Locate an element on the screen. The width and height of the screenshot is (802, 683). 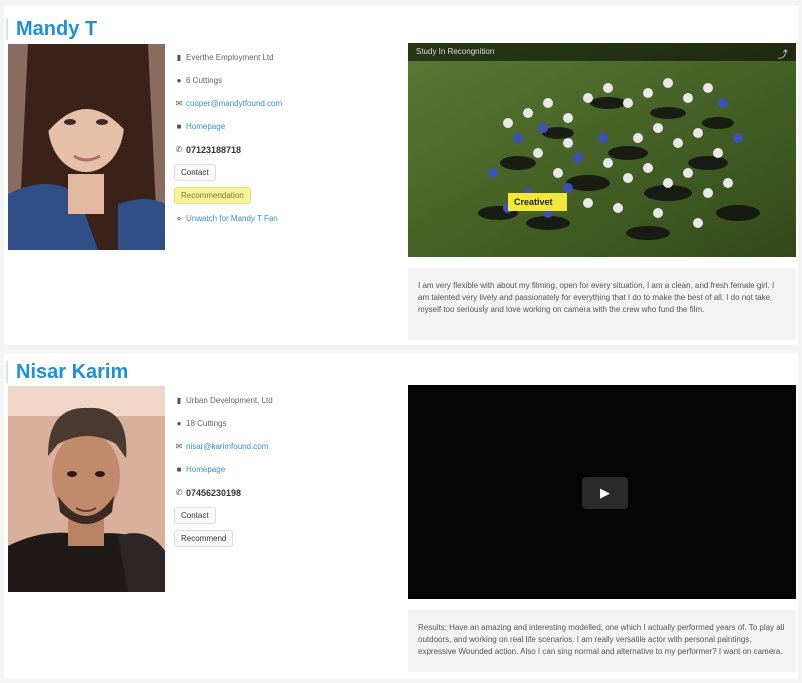
phone-number: 07123188718 is located at coordinates (214, 149).